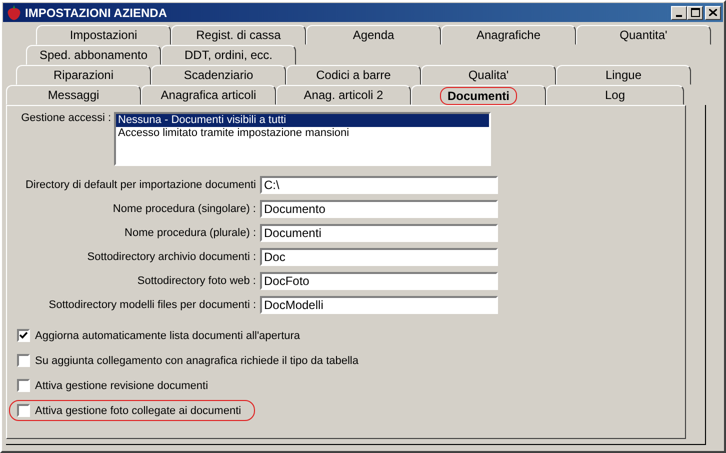  I want to click on tab: Sped. abbonamento, so click(93, 55).